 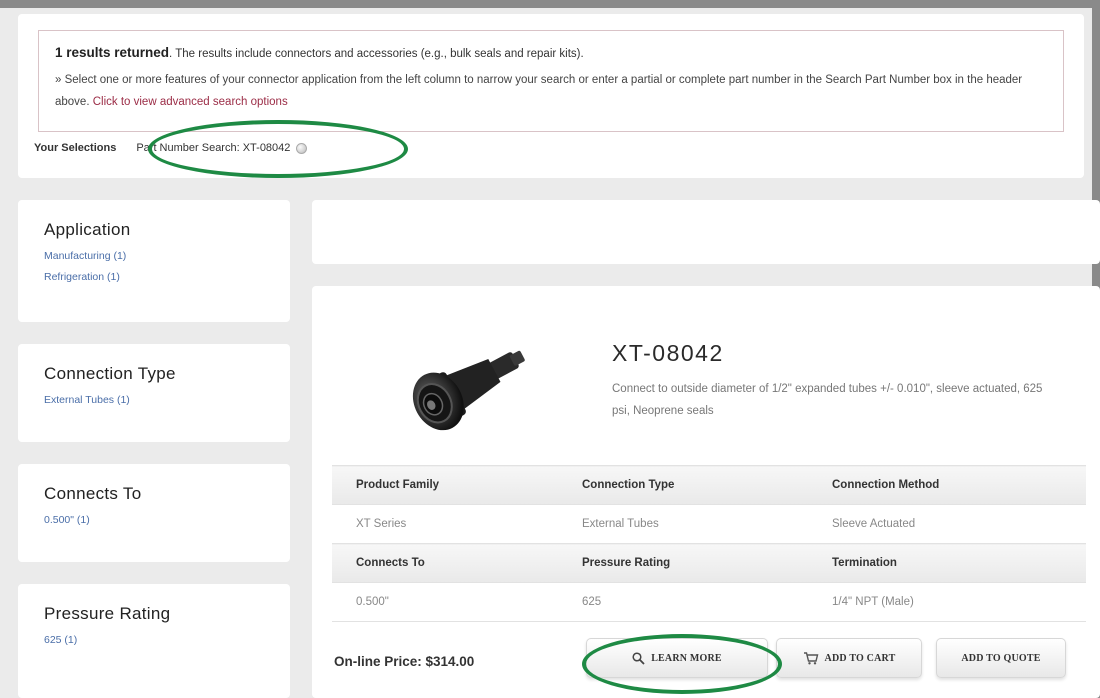 I want to click on spec-value: External Tubes, so click(x=683, y=524).